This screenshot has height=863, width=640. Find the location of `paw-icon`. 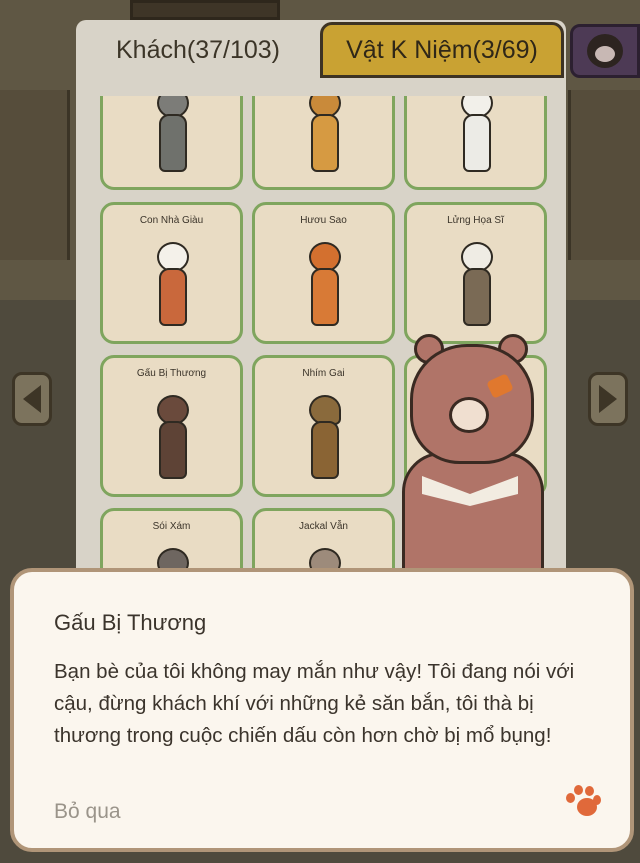

paw-icon is located at coordinates (582, 802).